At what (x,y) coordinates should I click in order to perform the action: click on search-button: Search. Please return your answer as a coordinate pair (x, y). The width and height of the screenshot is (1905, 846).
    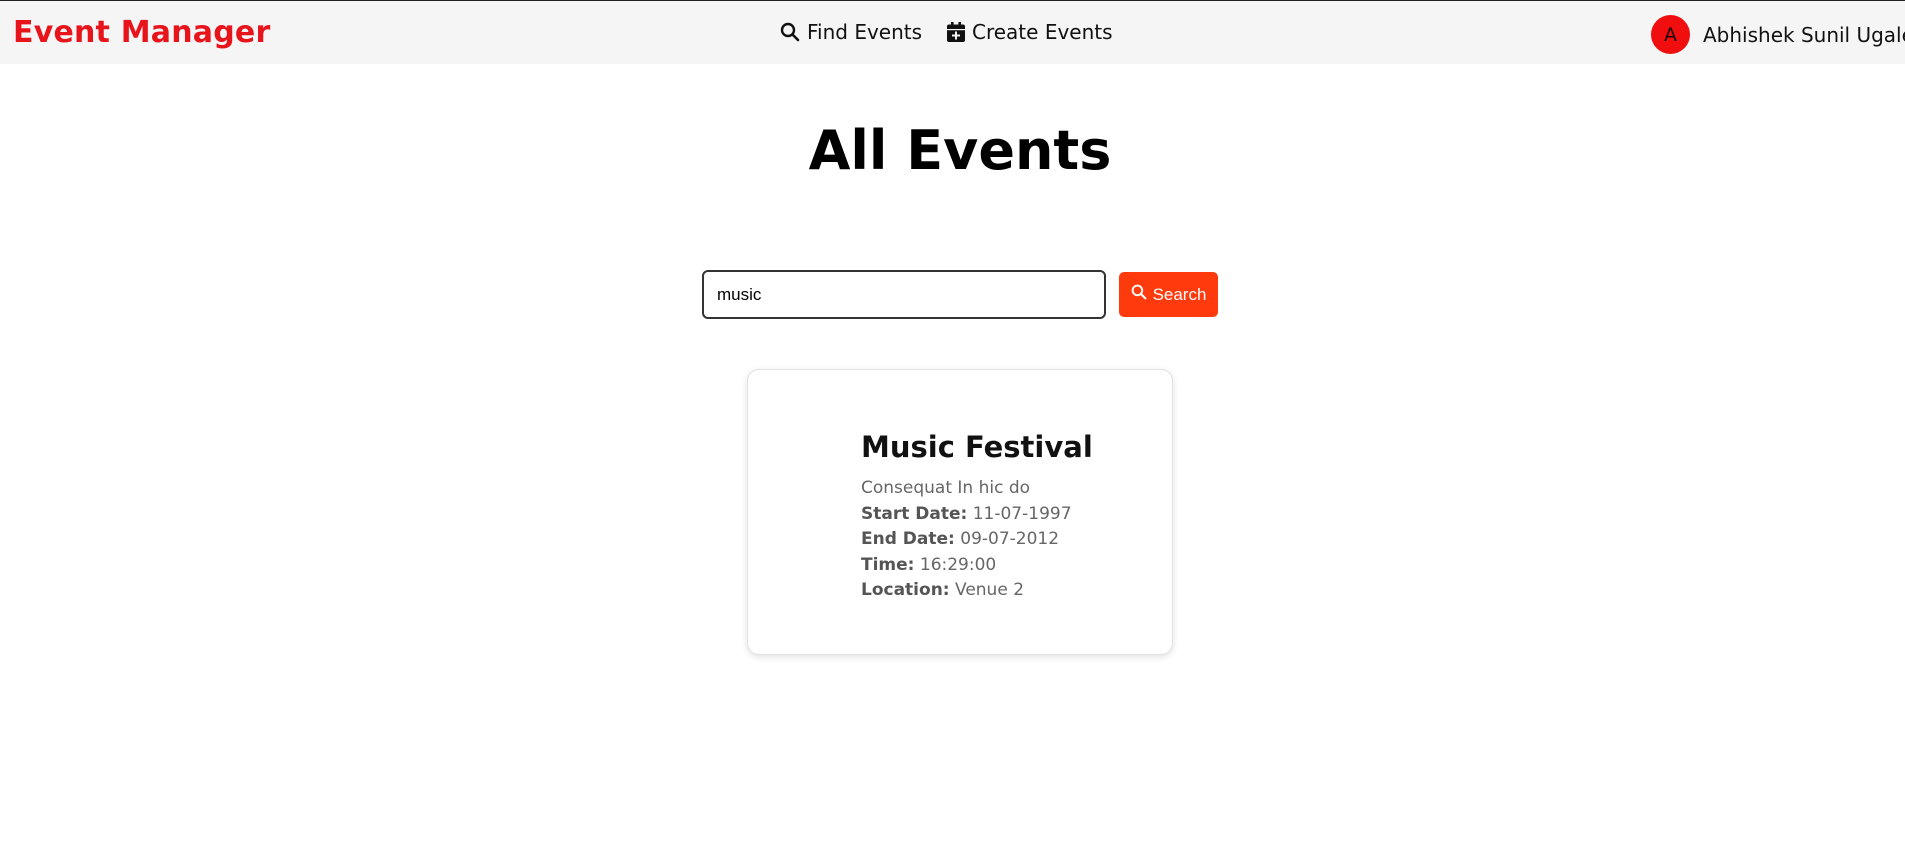
    Looking at the image, I should click on (1168, 294).